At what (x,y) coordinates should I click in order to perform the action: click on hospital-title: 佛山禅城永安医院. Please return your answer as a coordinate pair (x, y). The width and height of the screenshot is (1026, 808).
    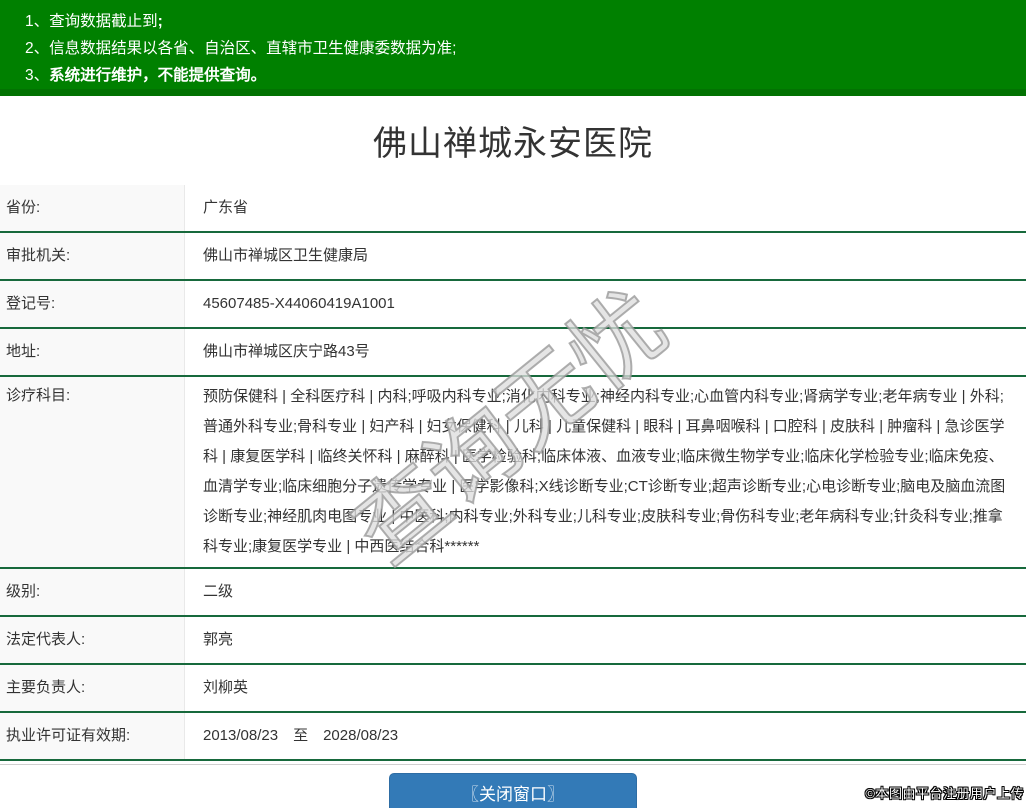
    Looking at the image, I should click on (513, 144).